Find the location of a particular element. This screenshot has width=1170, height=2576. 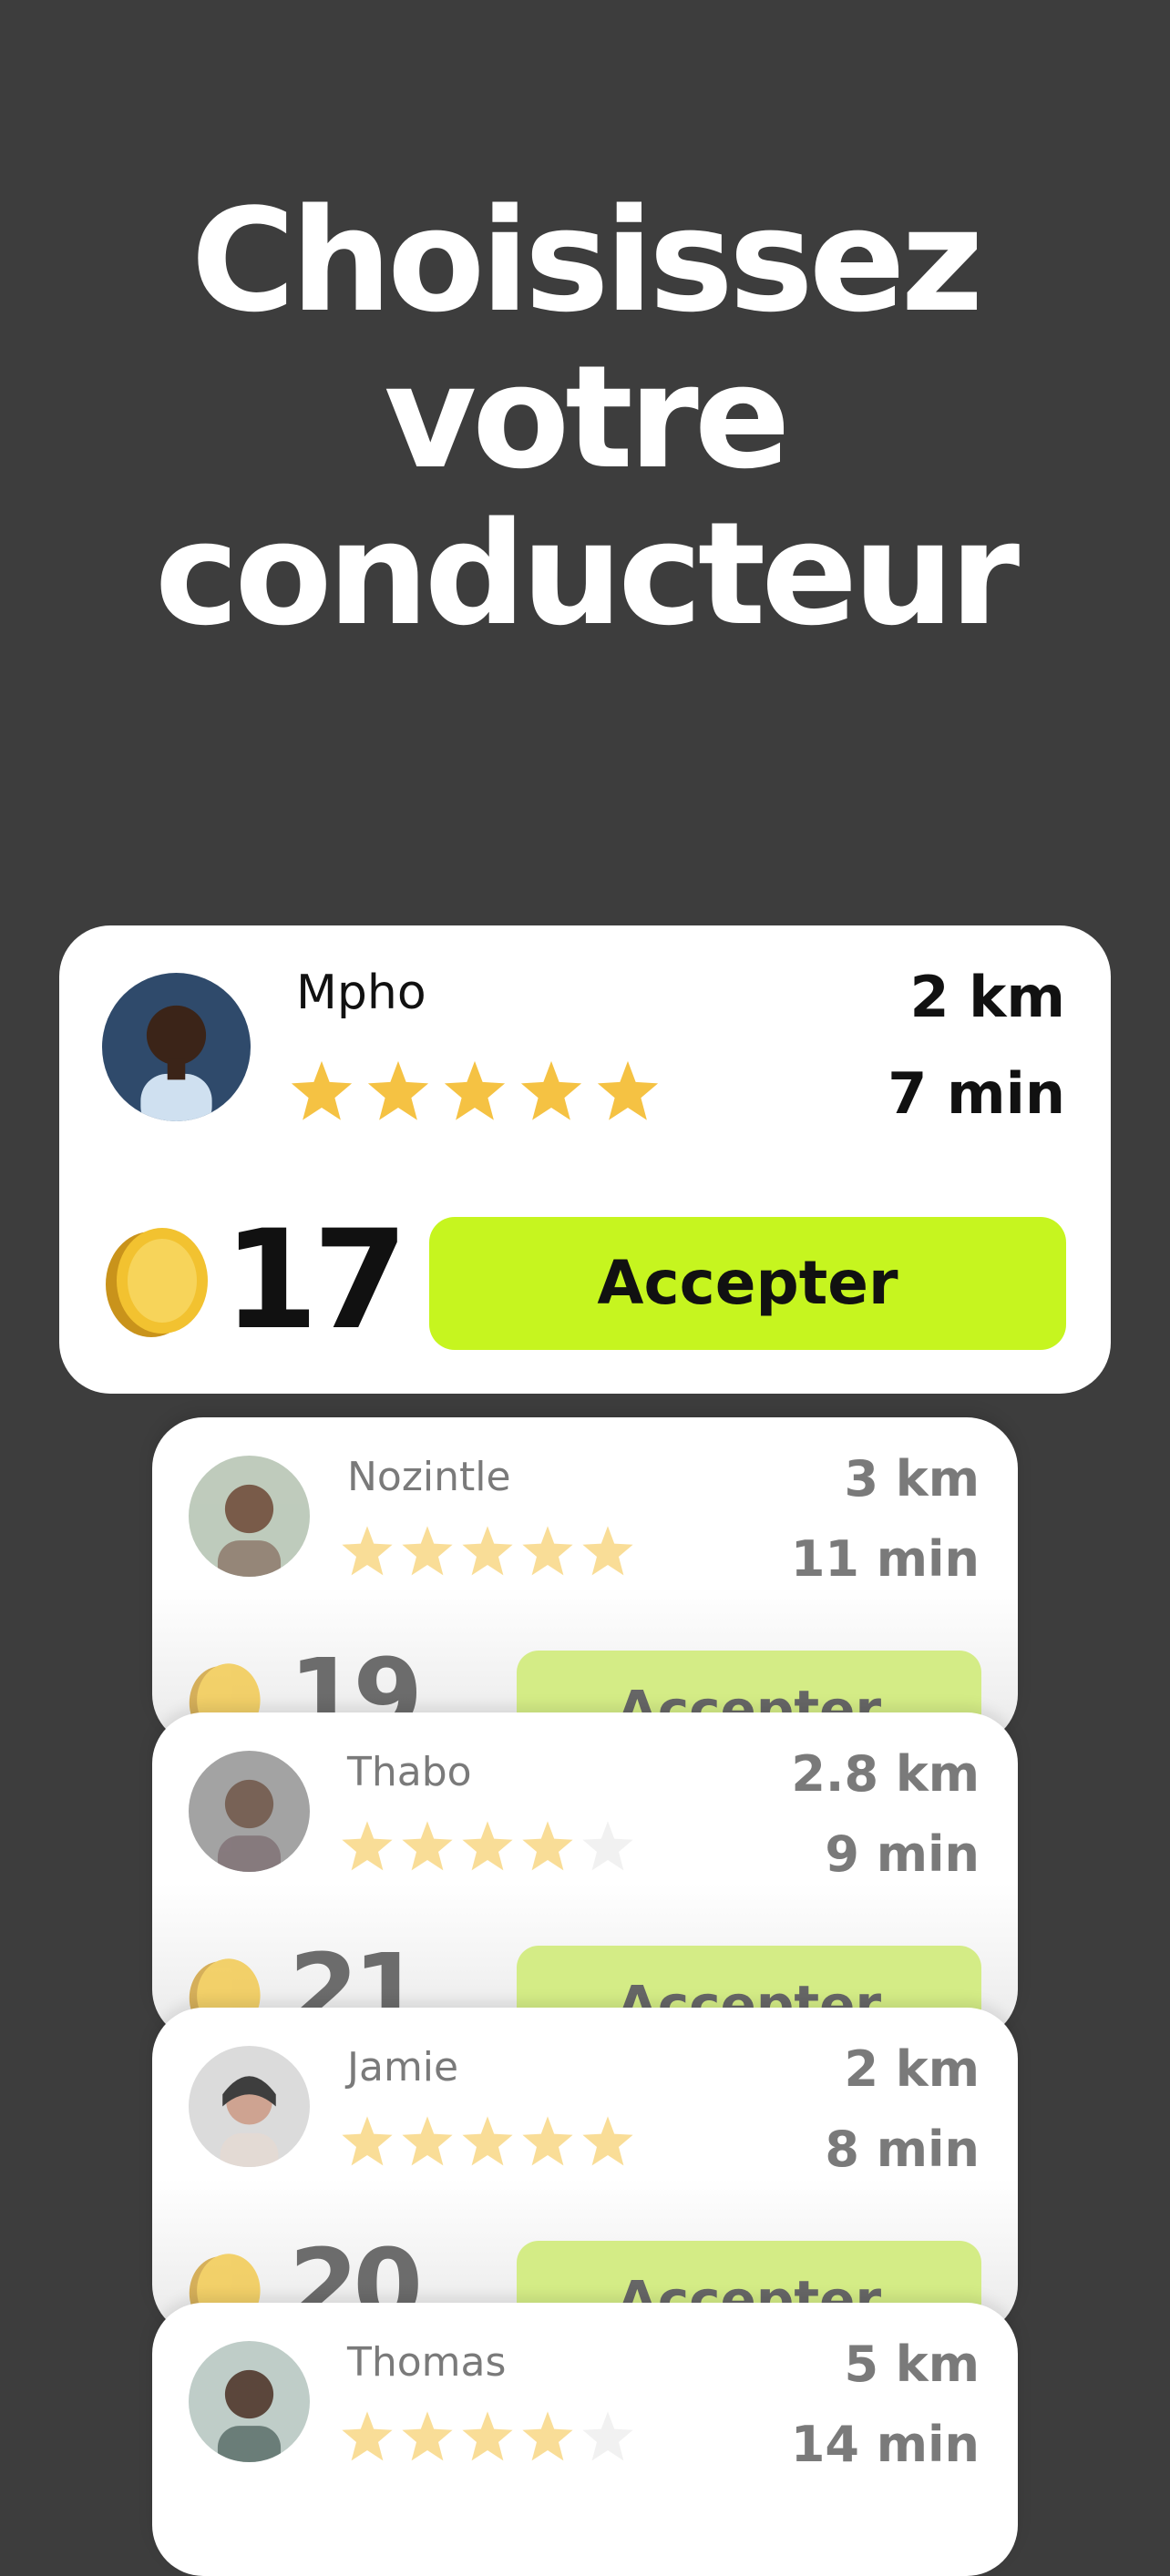

driver-eta: 11 min is located at coordinates (885, 1559).